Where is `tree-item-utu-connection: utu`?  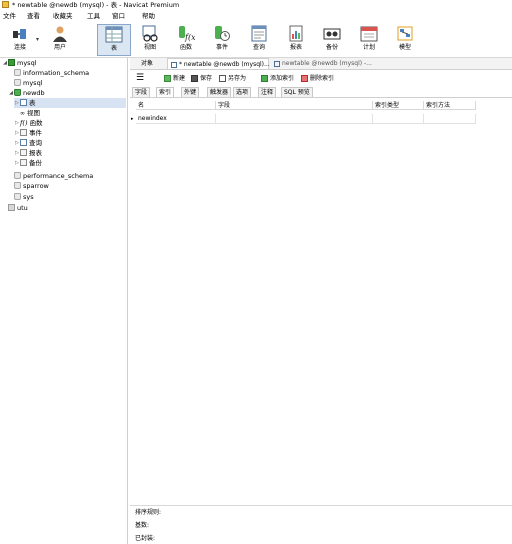
tree-item-utu-connection: utu is located at coordinates (18, 208).